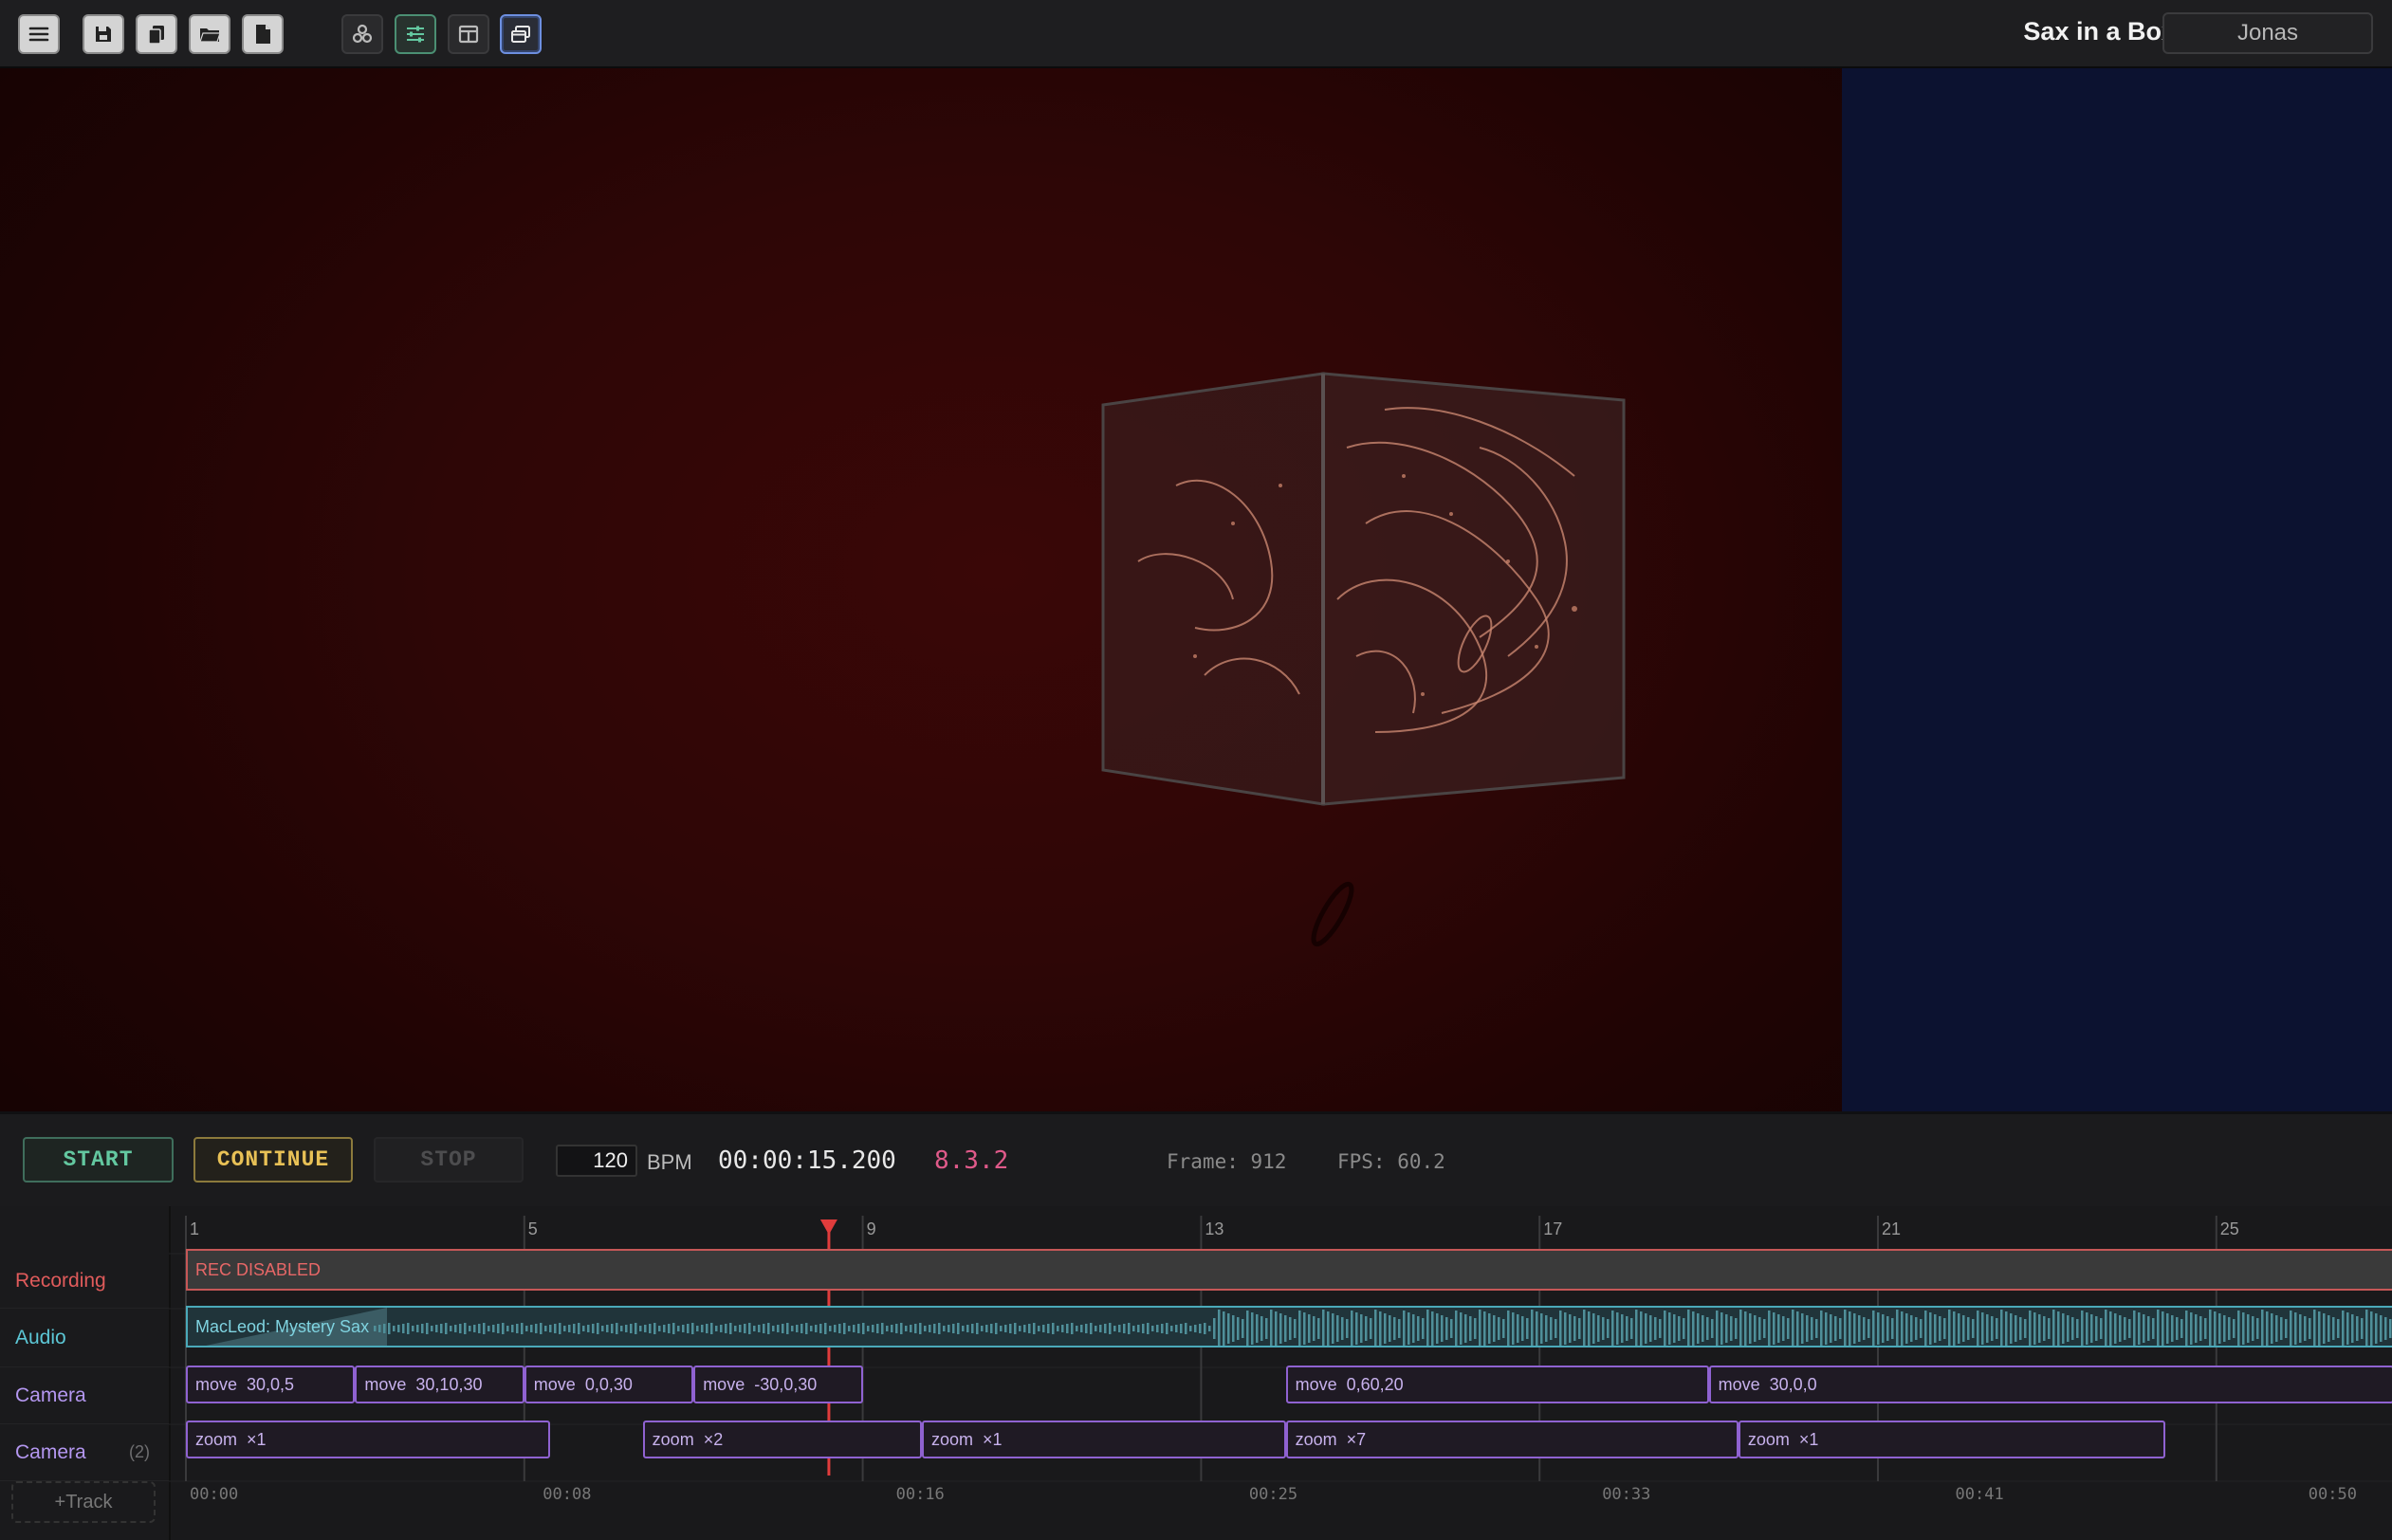 This screenshot has width=2392, height=1540. I want to click on bpm-input: 120, so click(596, 1161).